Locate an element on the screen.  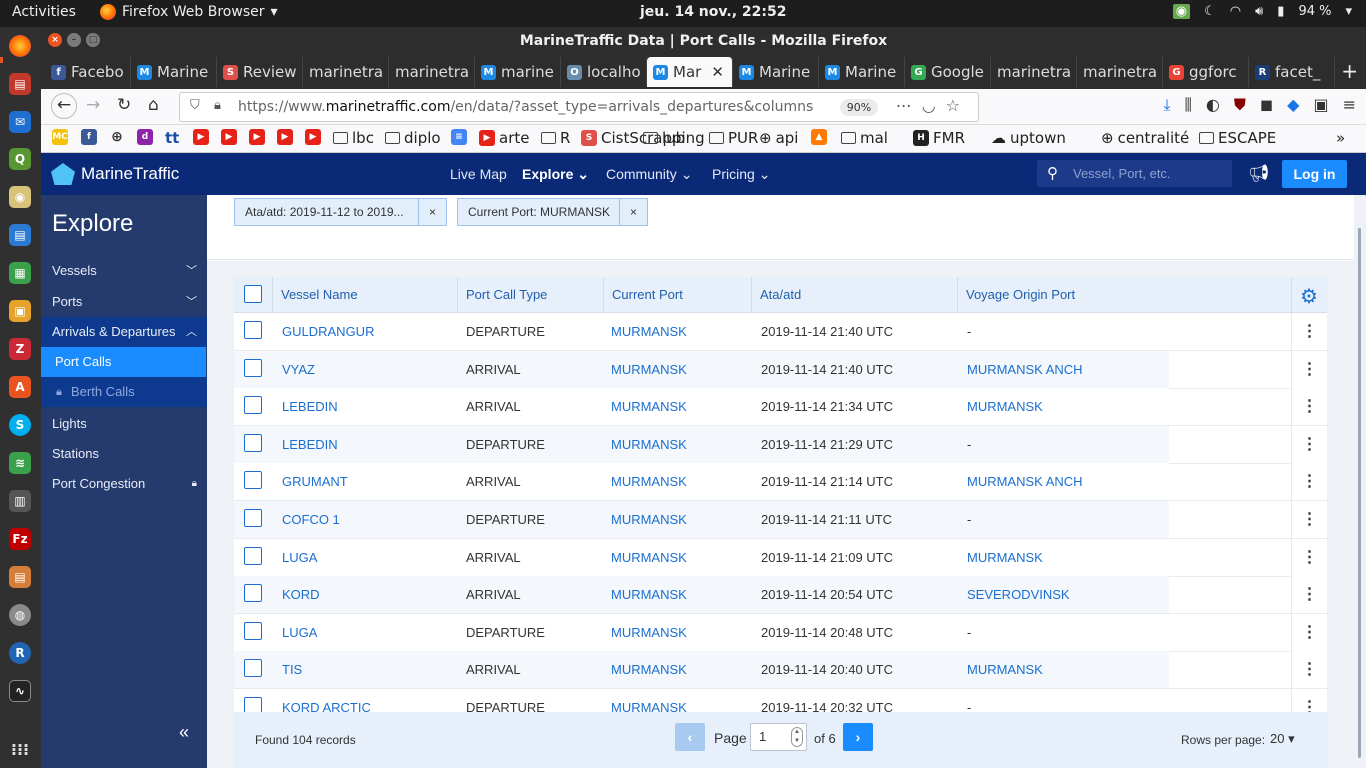
collapse-sidebar-icon: « is located at coordinates (184, 732).